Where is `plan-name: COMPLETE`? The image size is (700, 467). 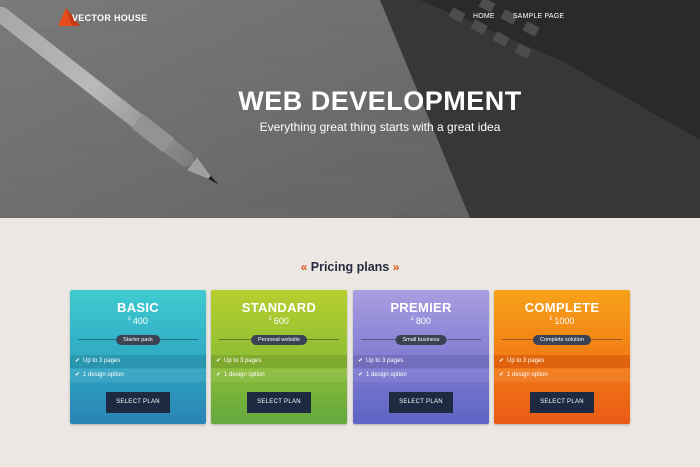
plan-name: COMPLETE is located at coordinates (562, 307).